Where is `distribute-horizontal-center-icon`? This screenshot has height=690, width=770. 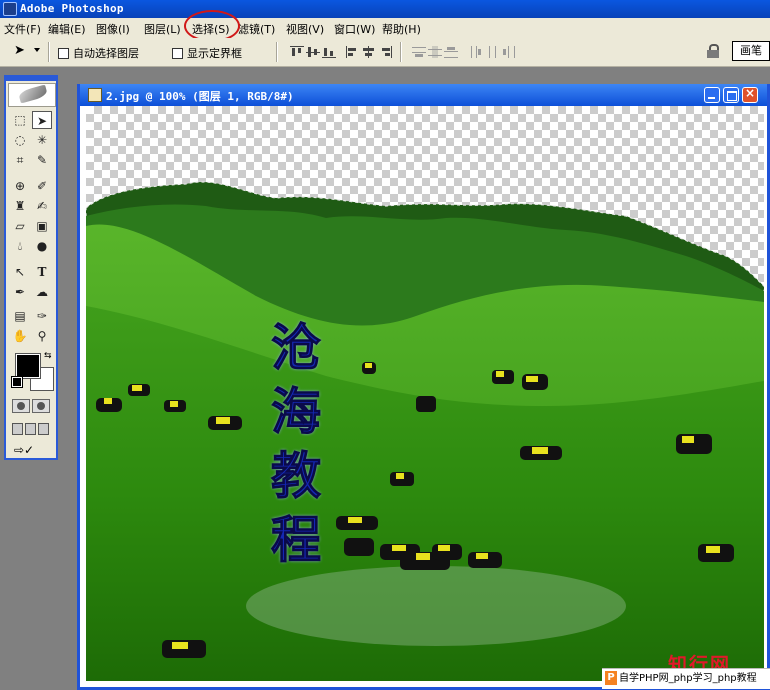 distribute-horizontal-center-icon is located at coordinates (493, 52).